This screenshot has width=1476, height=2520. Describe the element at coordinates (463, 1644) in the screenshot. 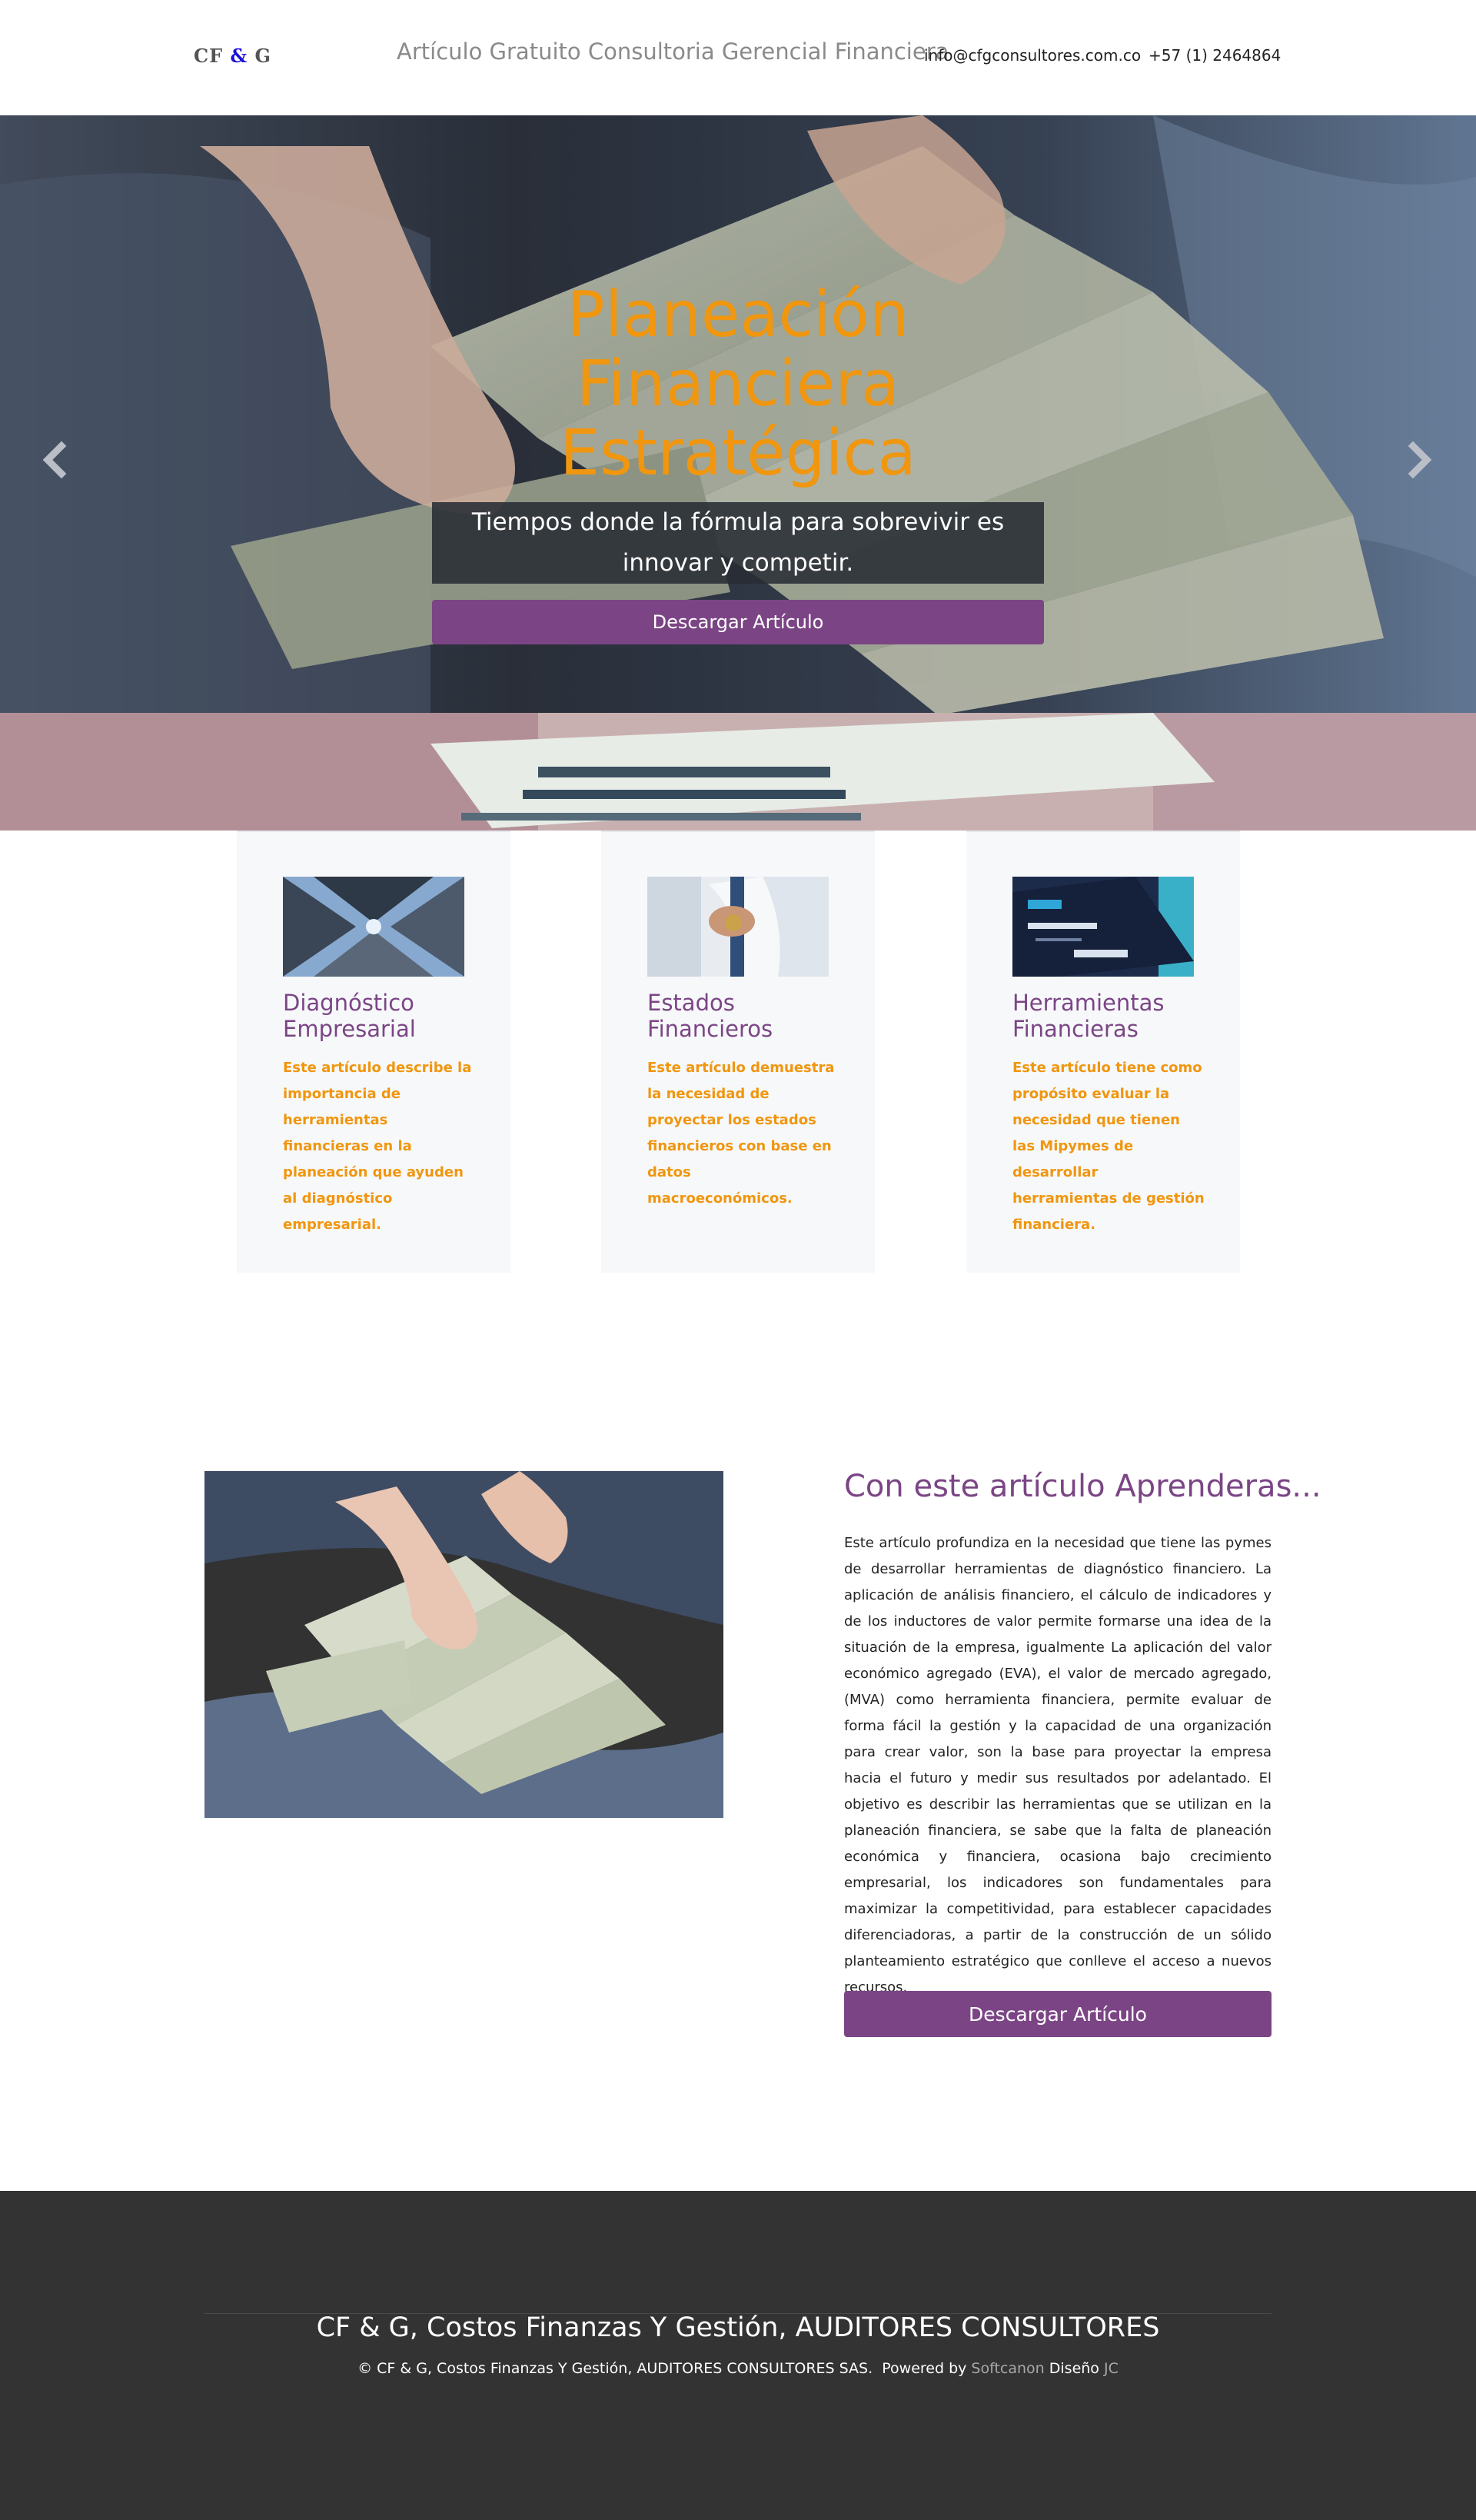

I see `money-fan-image` at that location.